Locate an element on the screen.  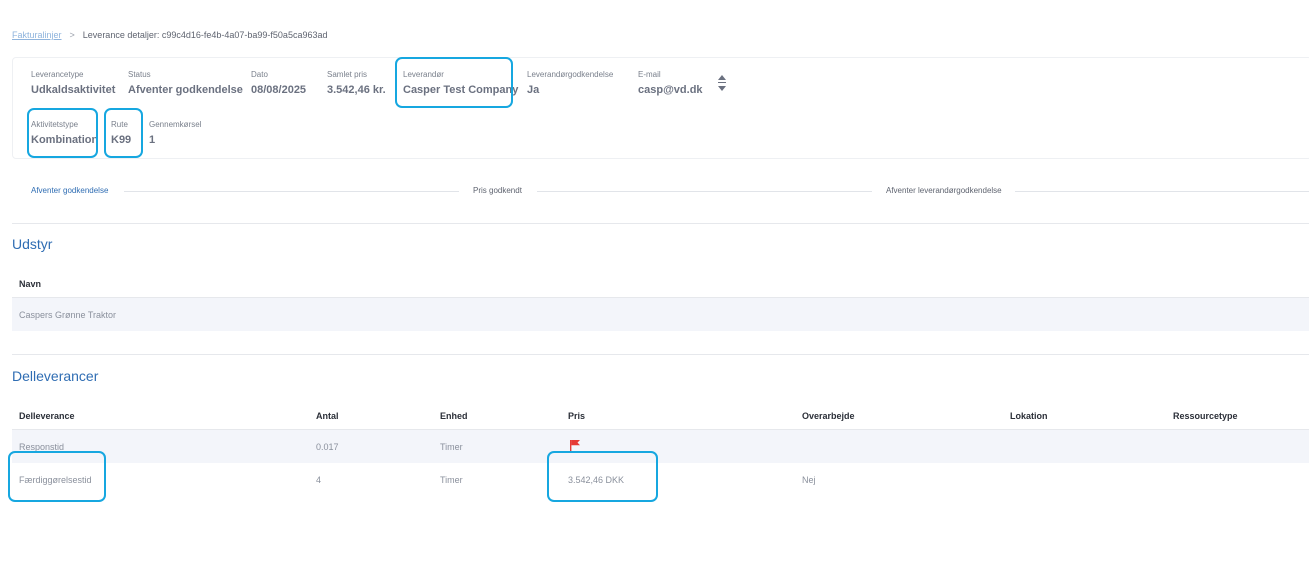
field-label: E-mail is located at coordinates (649, 74).